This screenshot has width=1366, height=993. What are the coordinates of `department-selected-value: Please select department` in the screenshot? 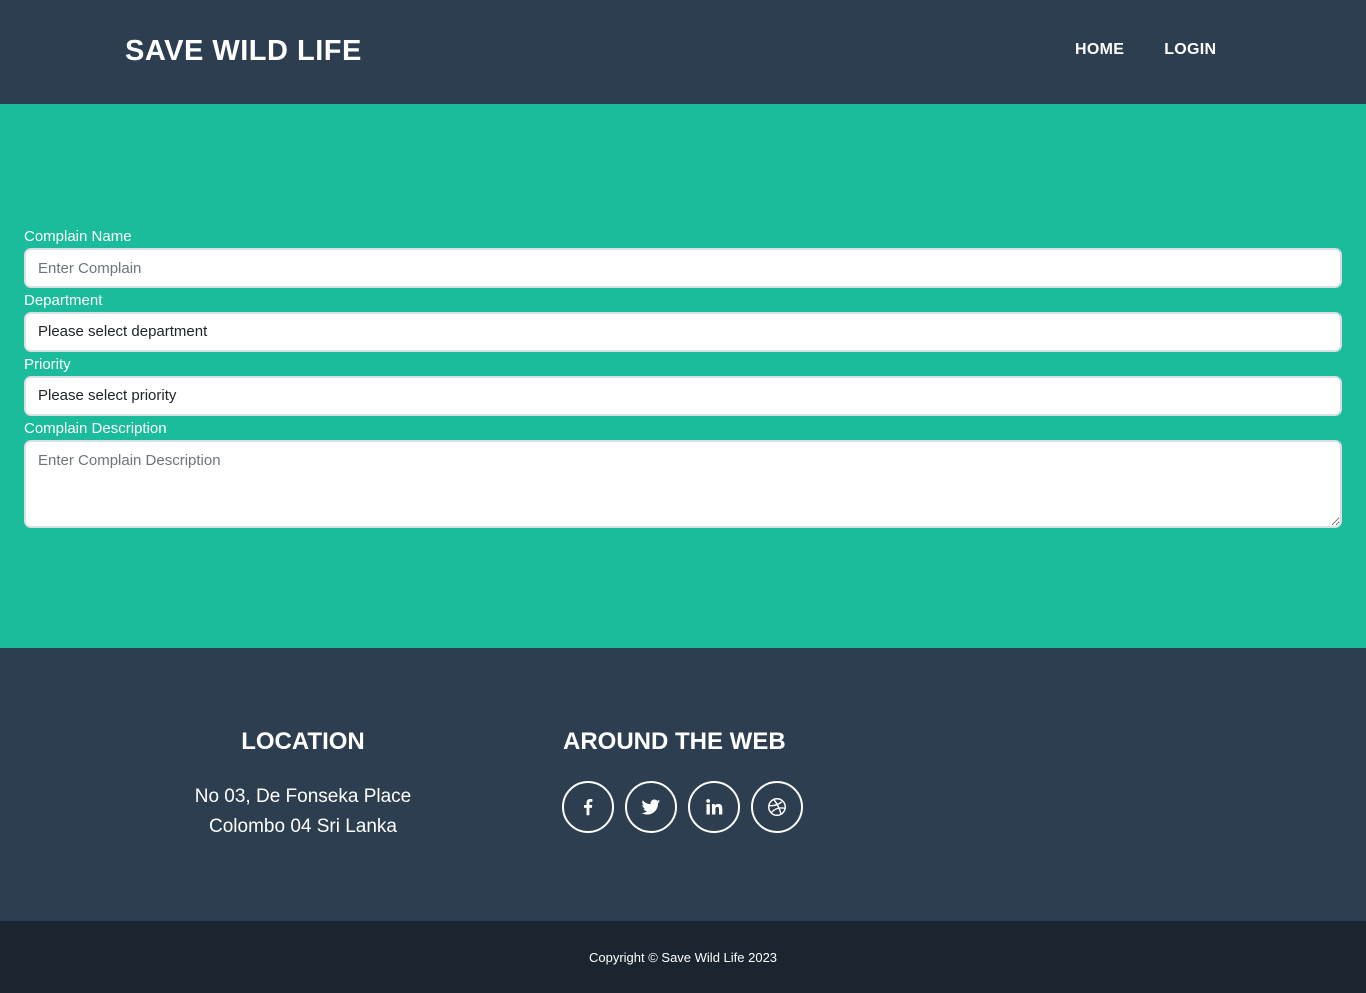 It's located at (123, 331).